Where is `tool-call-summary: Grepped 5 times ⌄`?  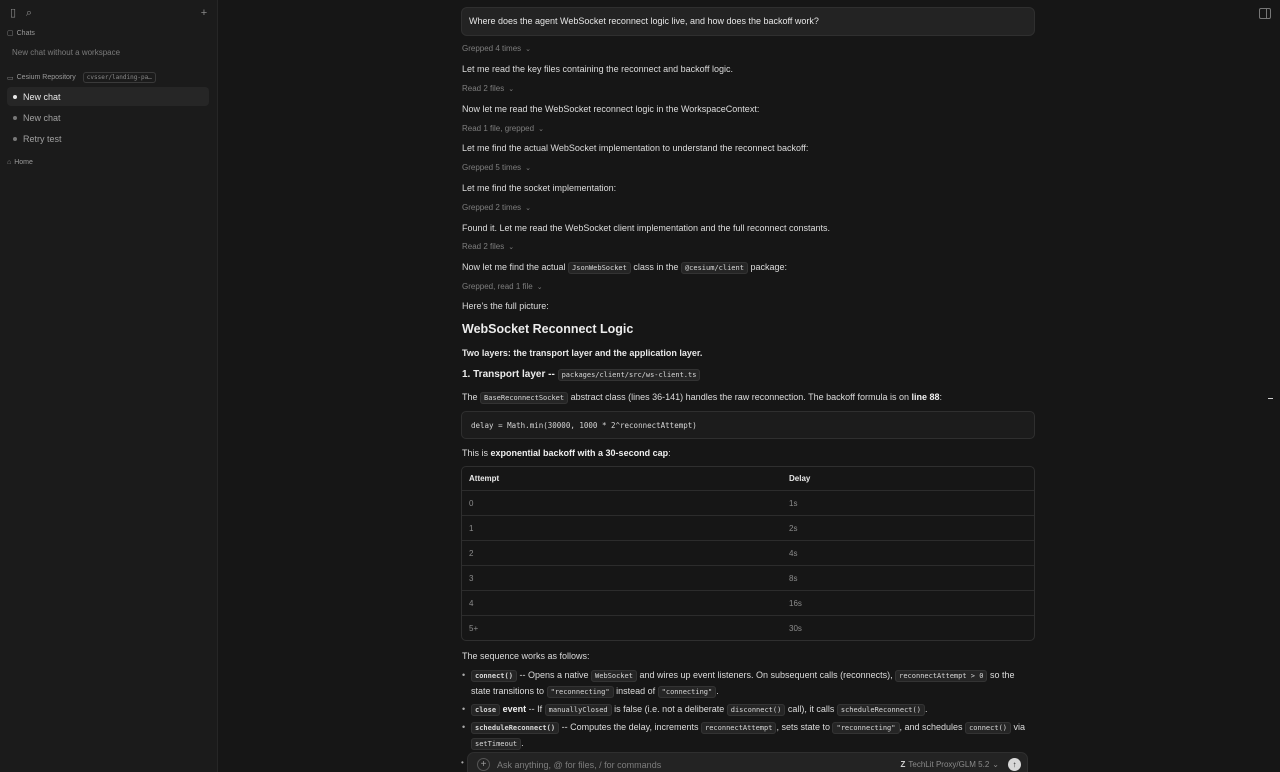 tool-call-summary: Grepped 5 times ⌄ is located at coordinates (496, 167).